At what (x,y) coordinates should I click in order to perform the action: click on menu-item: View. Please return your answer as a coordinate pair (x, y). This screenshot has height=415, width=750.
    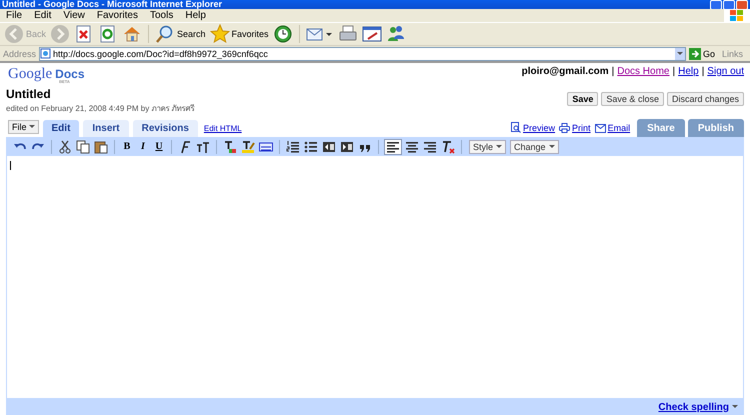
    Looking at the image, I should click on (74, 15).